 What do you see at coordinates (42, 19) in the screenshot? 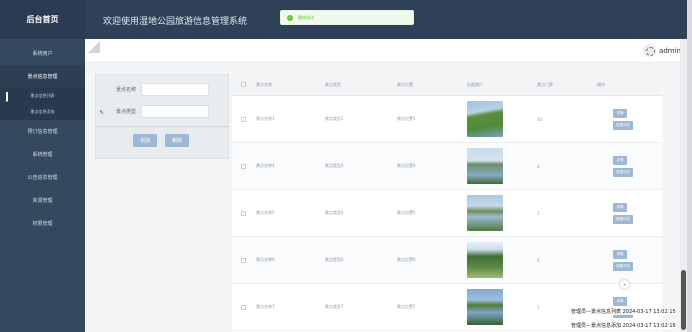
I see `brand-home-link: 后台首页` at bounding box center [42, 19].